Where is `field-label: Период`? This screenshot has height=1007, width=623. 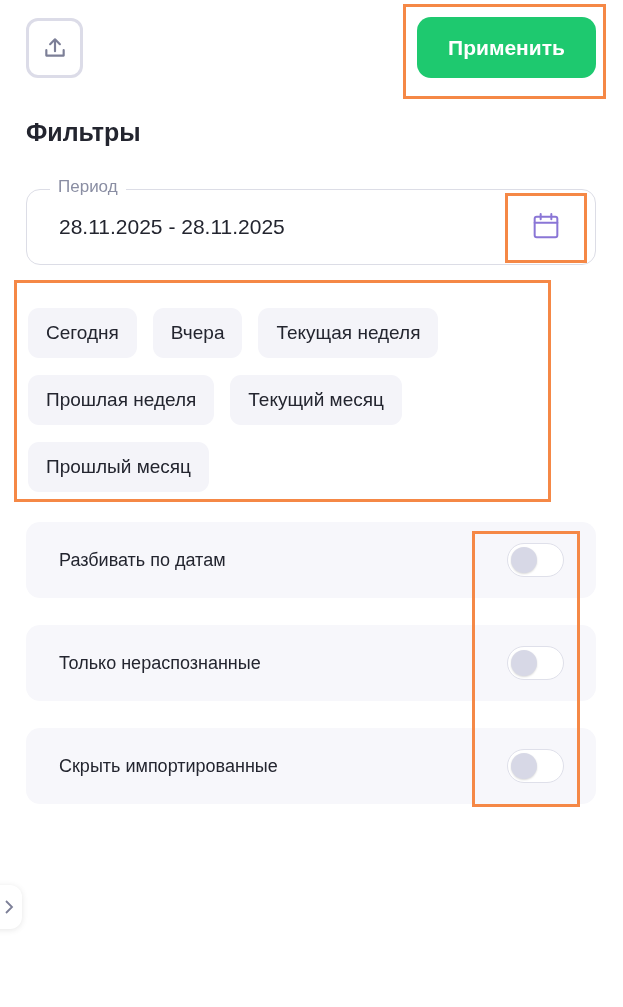
field-label: Период is located at coordinates (88, 187).